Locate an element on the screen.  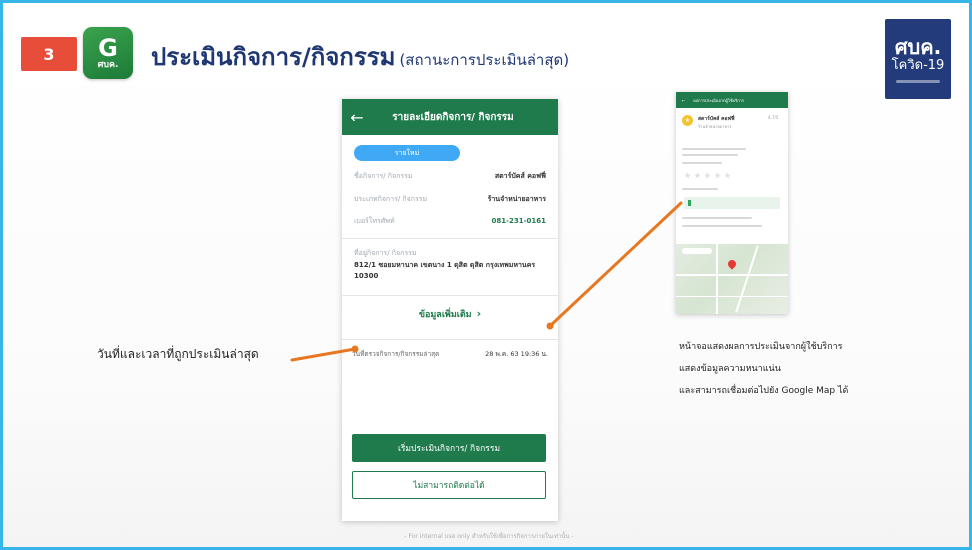
brand-logo: ศบค. โควิด-19 is located at coordinates (918, 59).